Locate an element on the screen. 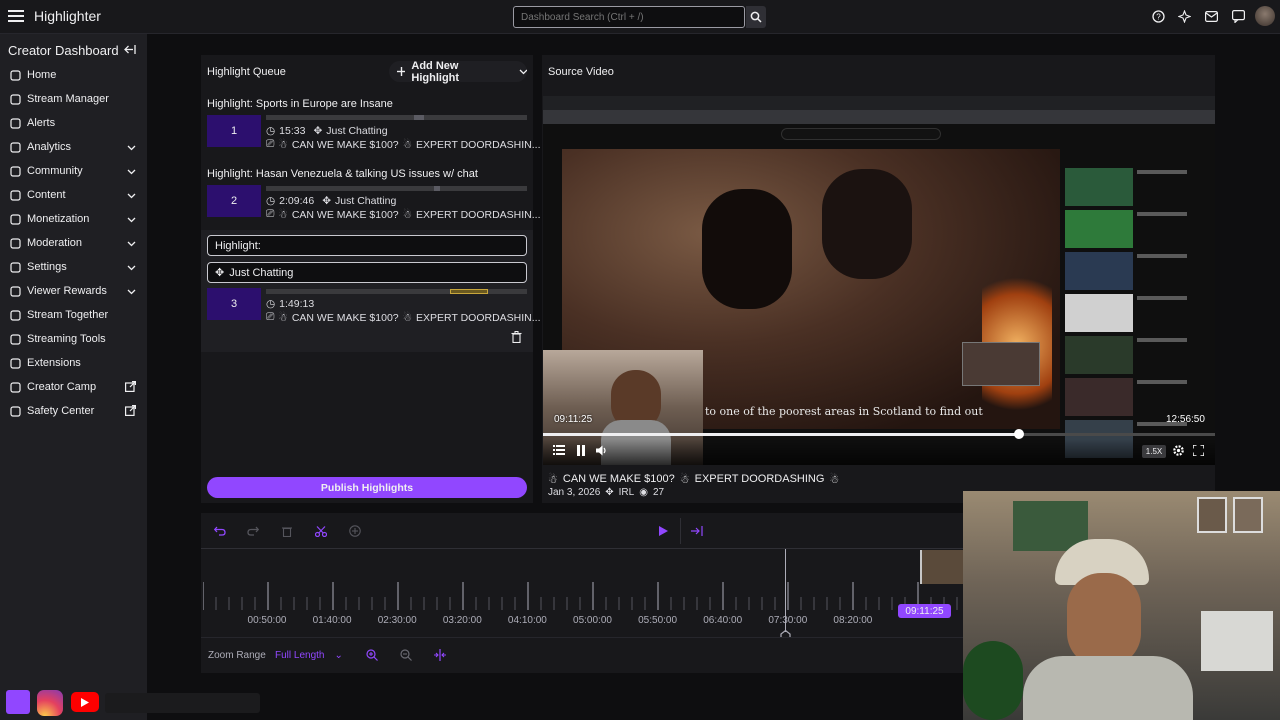 This screenshot has width=1280, height=720. sidebar-item-label: Stream Manager is located at coordinates (68, 99).